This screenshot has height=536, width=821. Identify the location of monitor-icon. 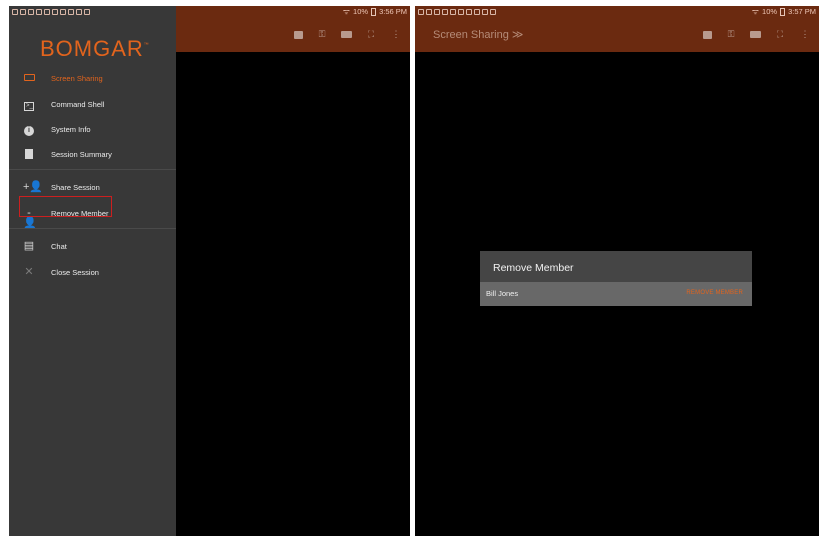
(29, 78).